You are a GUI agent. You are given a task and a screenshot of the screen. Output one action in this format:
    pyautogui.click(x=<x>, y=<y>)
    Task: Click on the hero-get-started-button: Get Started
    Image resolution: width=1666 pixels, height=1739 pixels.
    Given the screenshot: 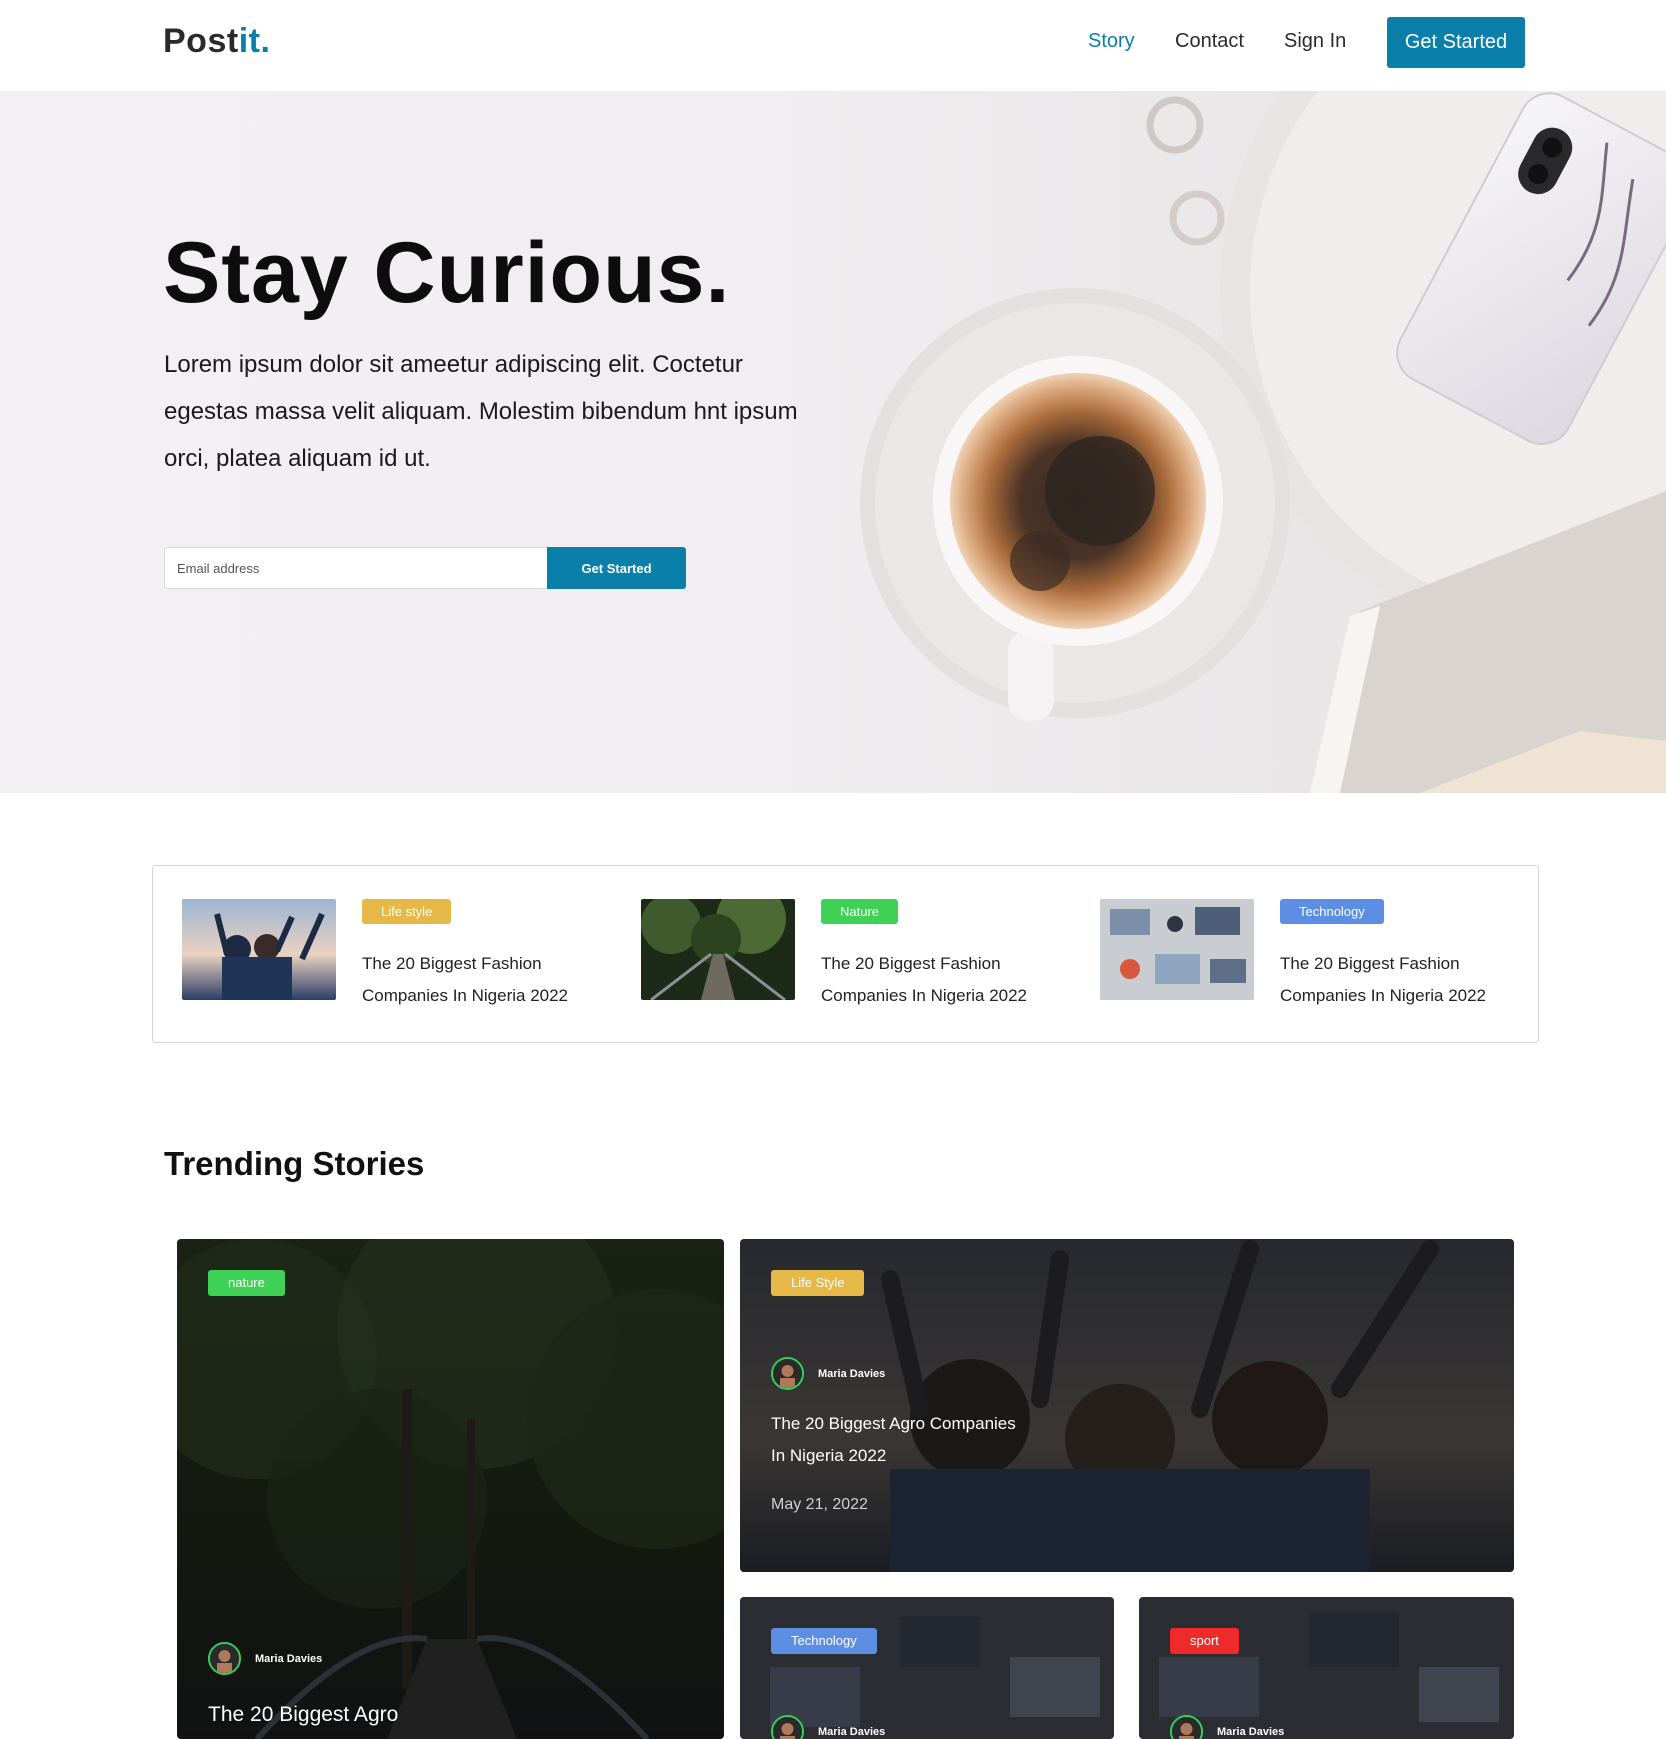 What is the action you would take?
    pyautogui.click(x=616, y=568)
    